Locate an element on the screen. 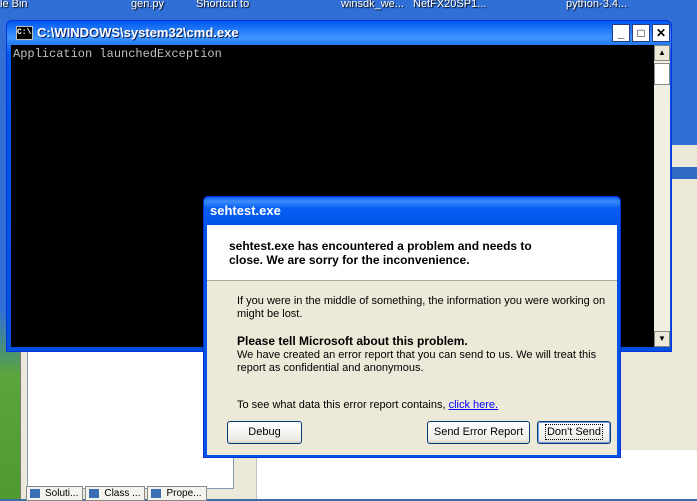 The width and height of the screenshot is (697, 501). close-button: ✕ is located at coordinates (661, 33).